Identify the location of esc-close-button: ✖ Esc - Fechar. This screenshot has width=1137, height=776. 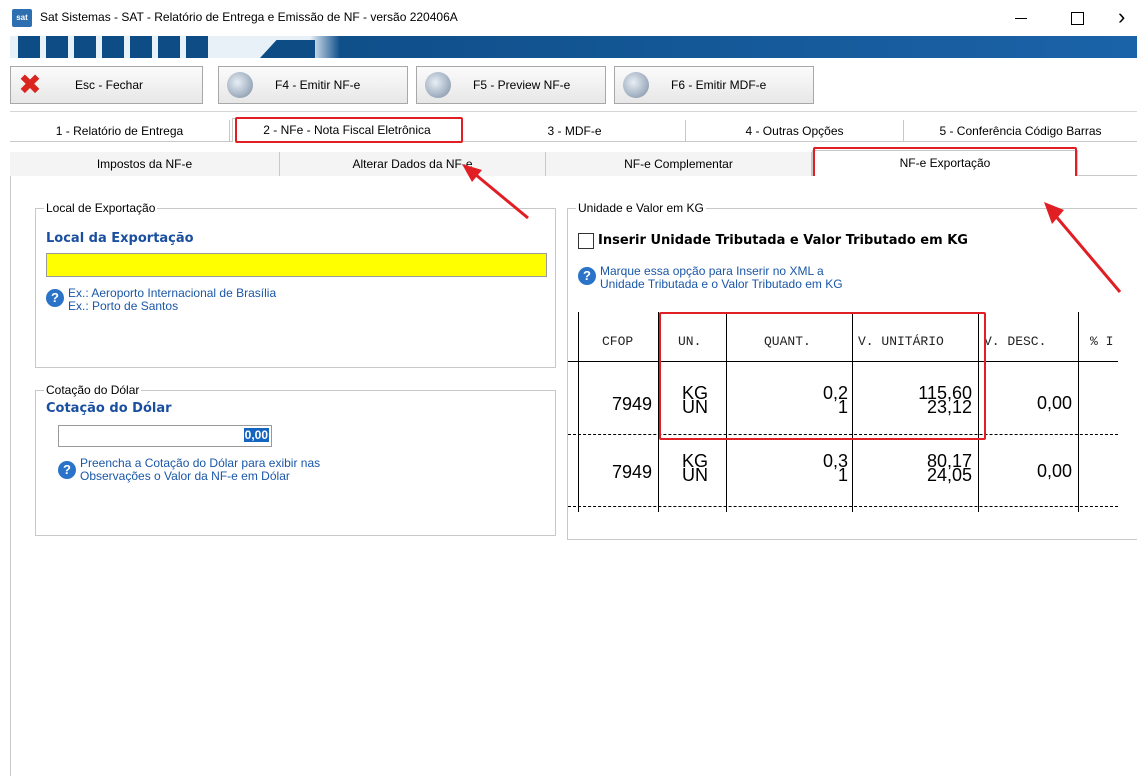
(106, 85).